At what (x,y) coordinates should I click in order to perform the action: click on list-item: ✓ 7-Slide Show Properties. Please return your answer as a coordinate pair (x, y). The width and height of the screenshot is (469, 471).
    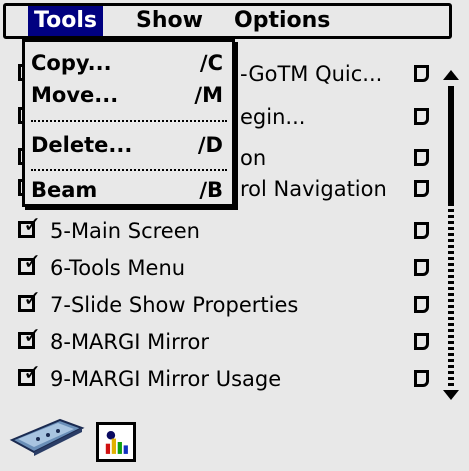
    Looking at the image, I should click on (228, 305).